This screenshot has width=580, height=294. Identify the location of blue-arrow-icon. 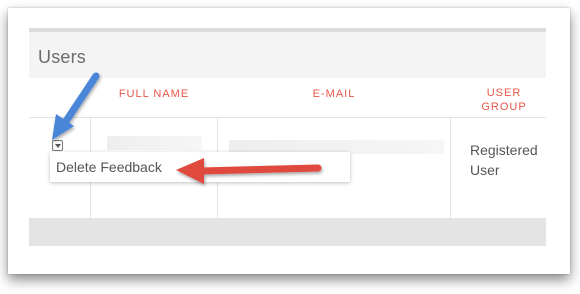
(76, 106).